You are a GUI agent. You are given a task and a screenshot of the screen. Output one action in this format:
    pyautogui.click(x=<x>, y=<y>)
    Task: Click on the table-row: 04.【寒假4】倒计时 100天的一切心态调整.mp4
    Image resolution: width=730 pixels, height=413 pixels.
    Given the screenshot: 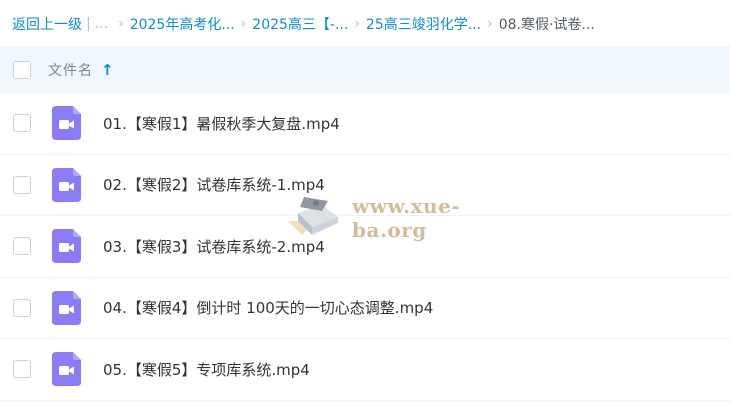 What is the action you would take?
    pyautogui.click(x=365, y=308)
    